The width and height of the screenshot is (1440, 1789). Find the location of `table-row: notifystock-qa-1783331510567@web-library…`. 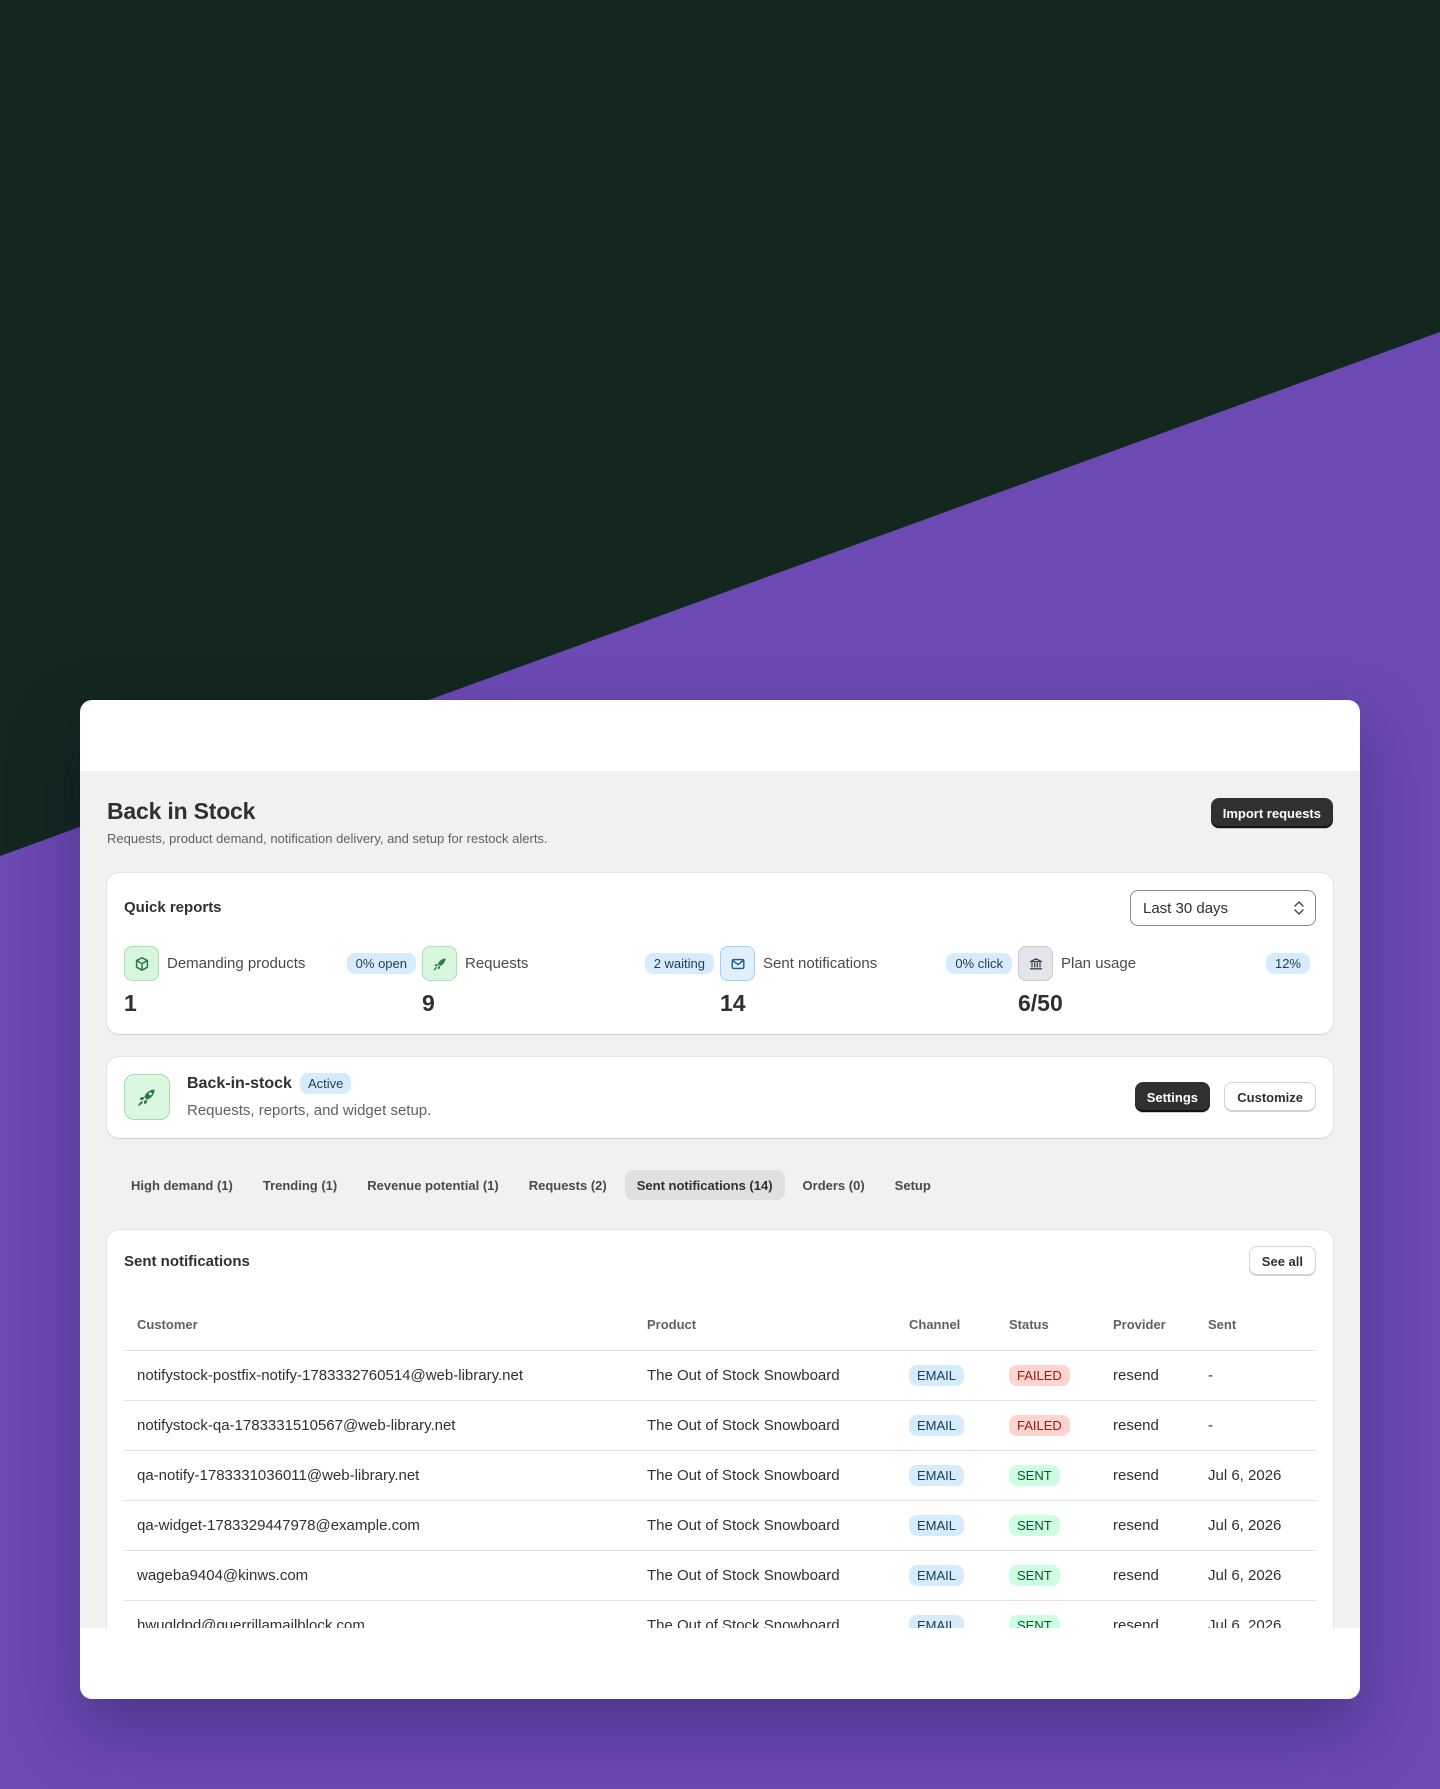

table-row: notifystock-qa-1783331510567@web-library… is located at coordinates (720, 1425).